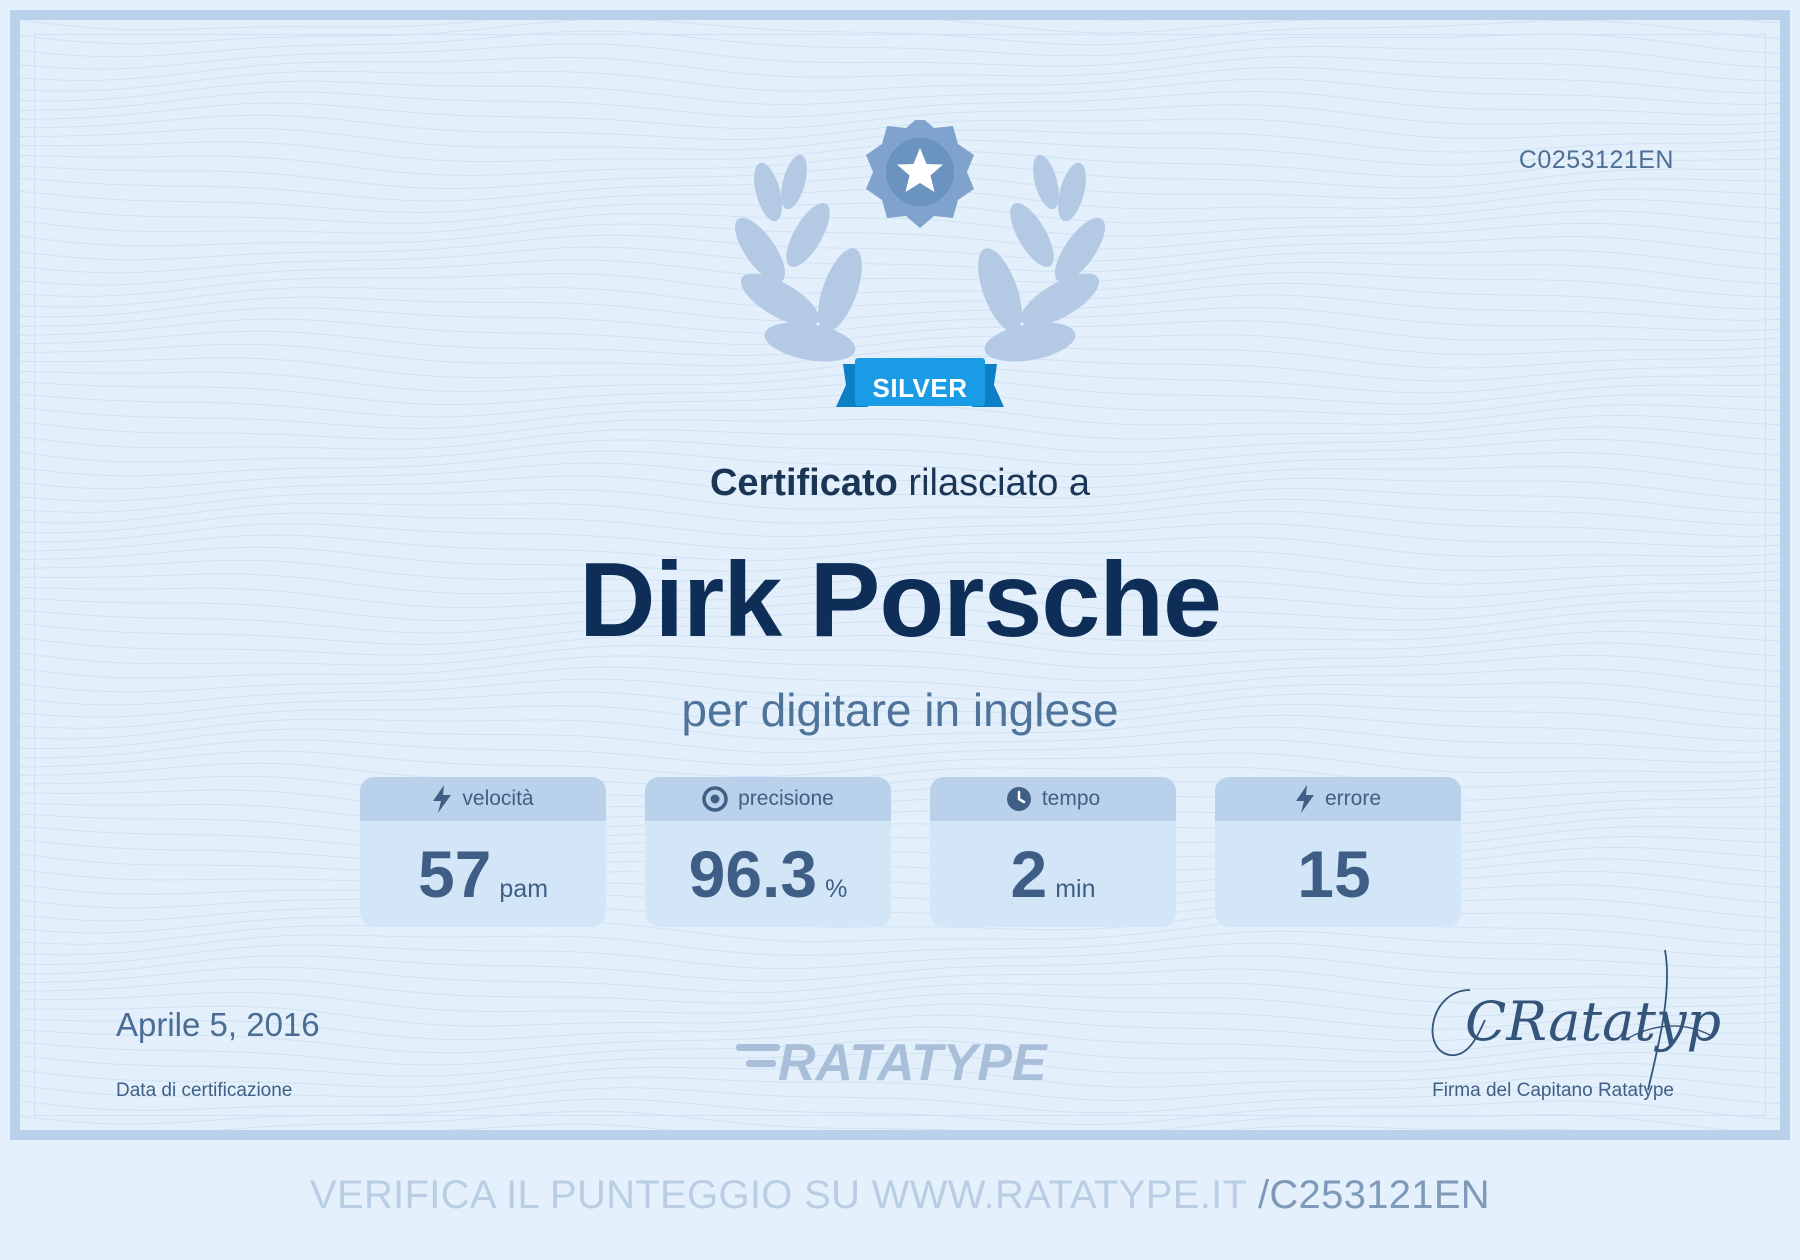 This screenshot has height=1260, width=1800. Describe the element at coordinates (784, 1195) in the screenshot. I see `verify-text: VERIFICA IL PUNTEGGIO SU WWW.RATATYPE.IT` at that location.